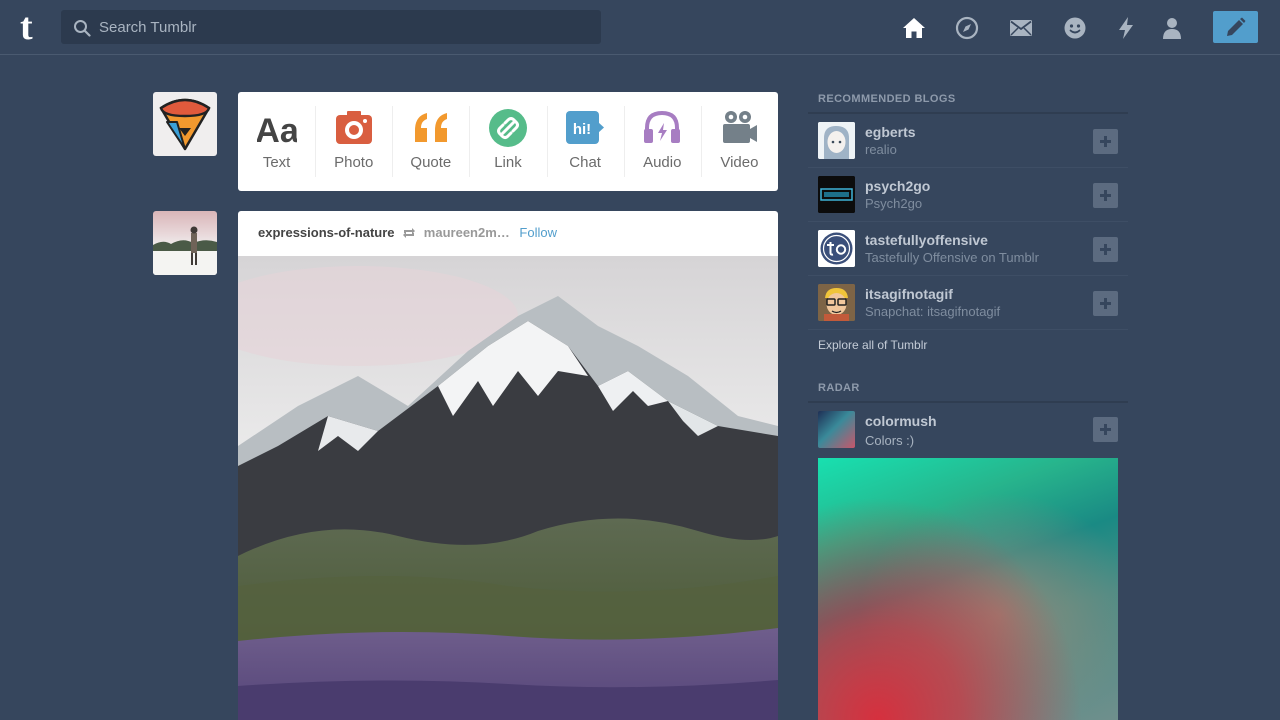 This screenshot has width=1280, height=720. I want to click on video-camera-icon, so click(740, 127).